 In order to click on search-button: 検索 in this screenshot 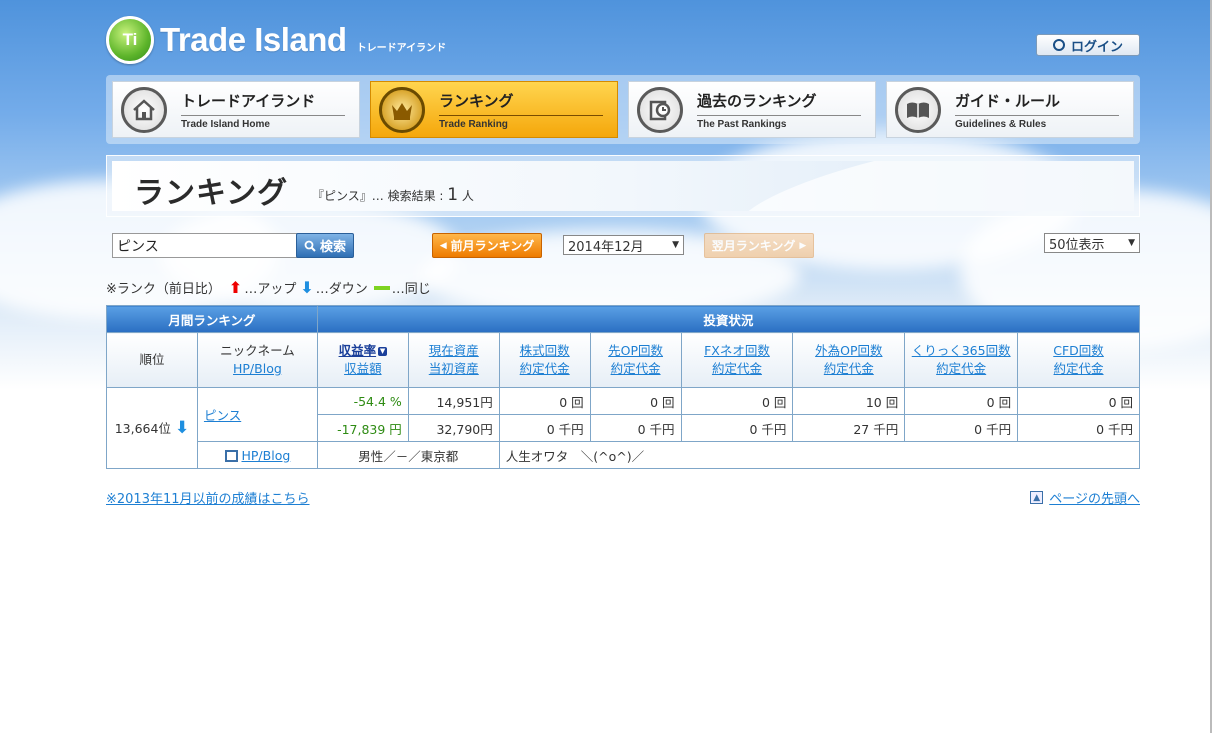, I will do `click(325, 245)`.